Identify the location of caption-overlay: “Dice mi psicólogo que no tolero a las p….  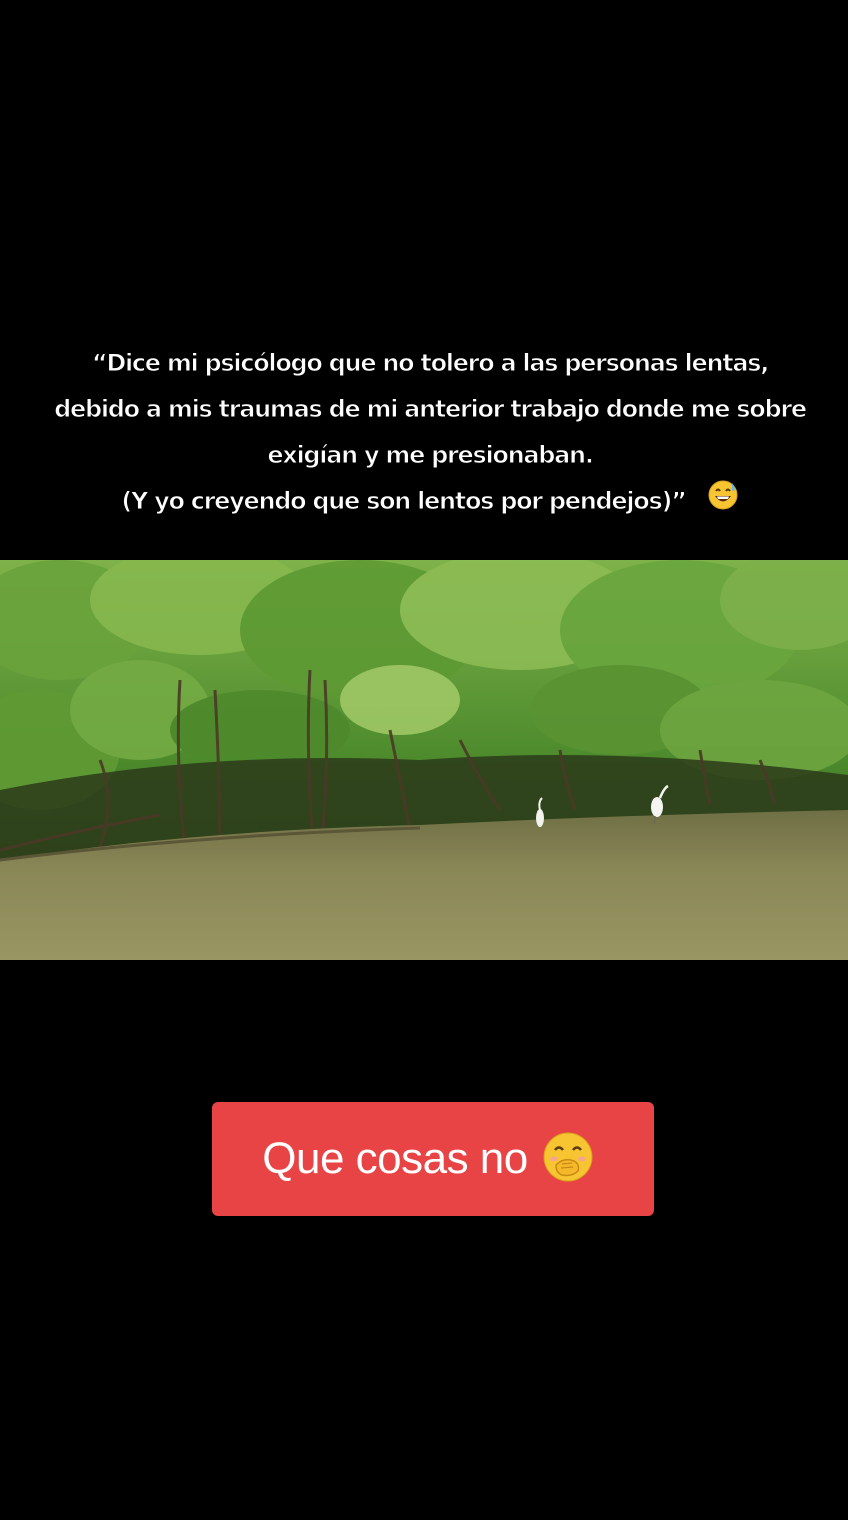
(430, 433).